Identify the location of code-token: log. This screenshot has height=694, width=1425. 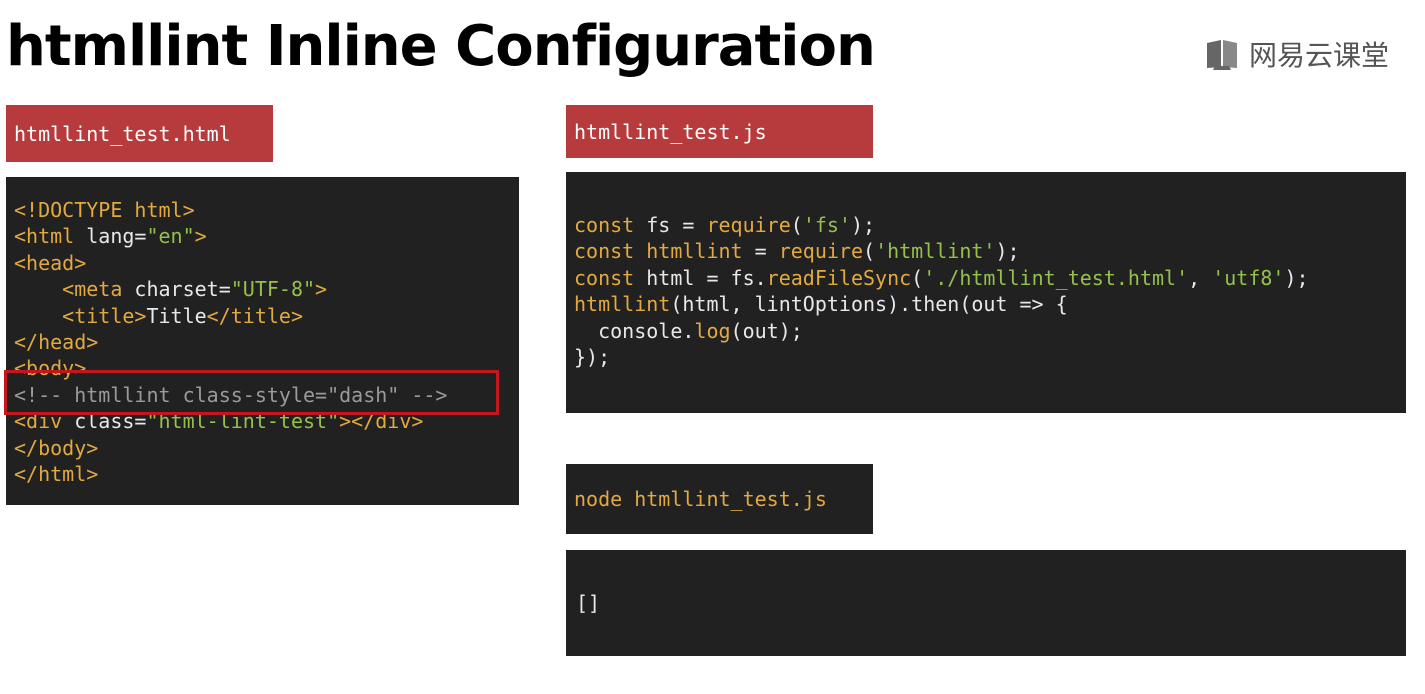
(712, 330).